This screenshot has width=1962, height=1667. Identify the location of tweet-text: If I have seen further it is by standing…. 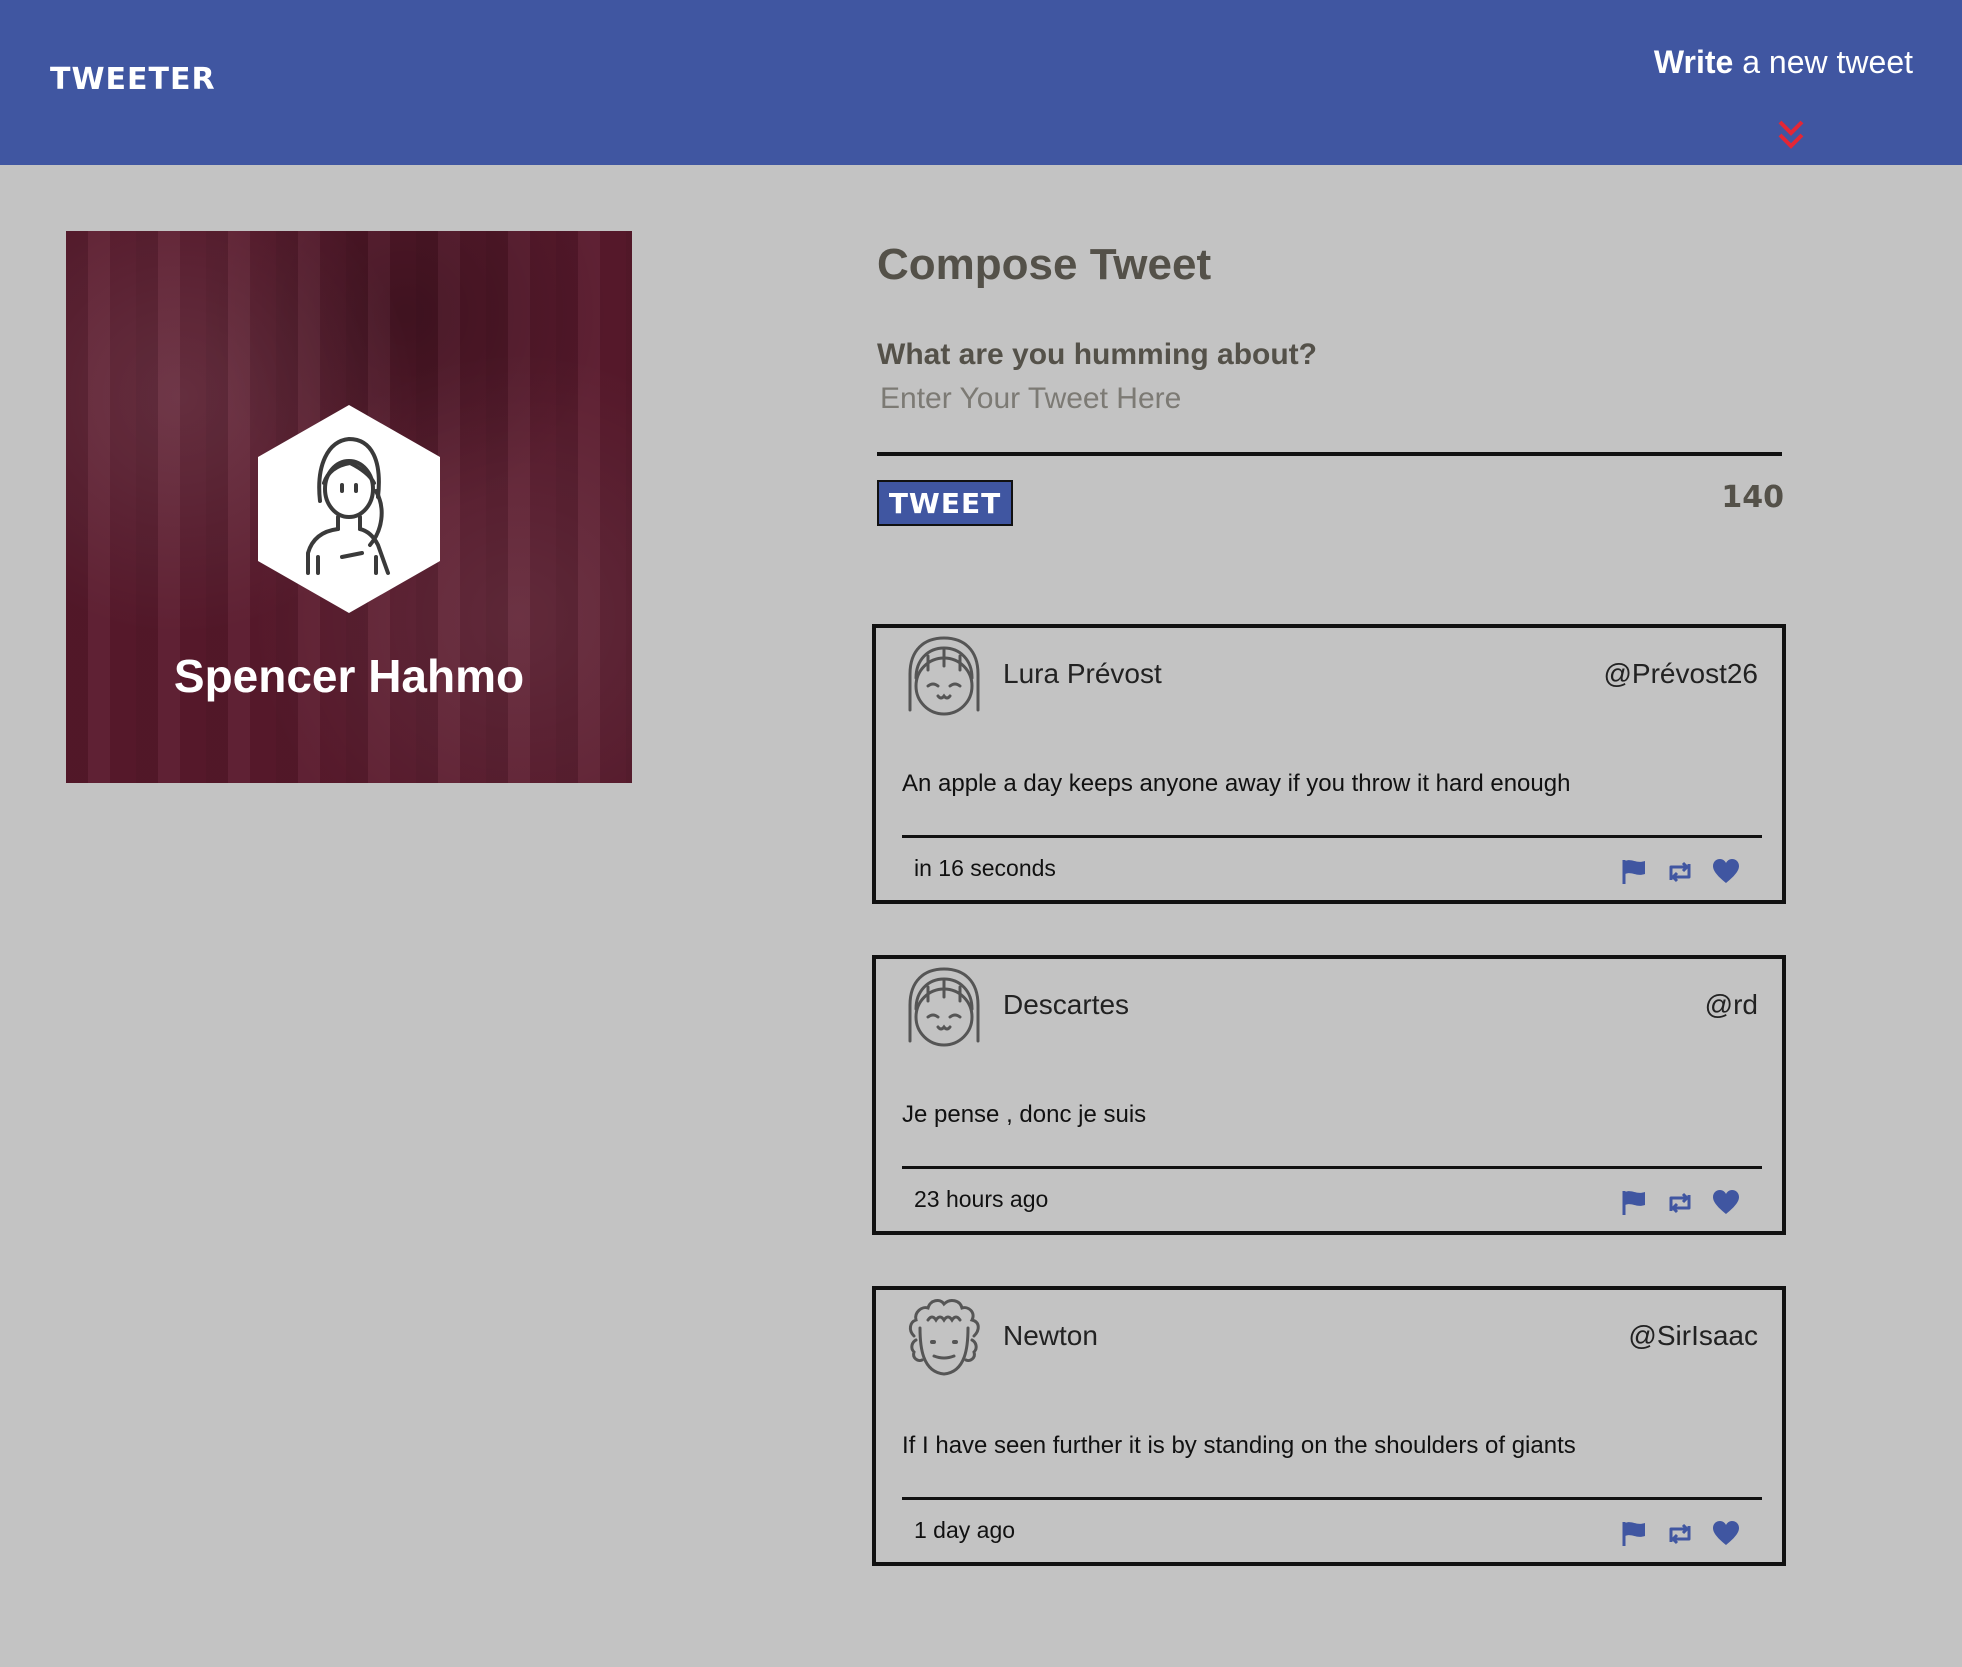
(1239, 1445).